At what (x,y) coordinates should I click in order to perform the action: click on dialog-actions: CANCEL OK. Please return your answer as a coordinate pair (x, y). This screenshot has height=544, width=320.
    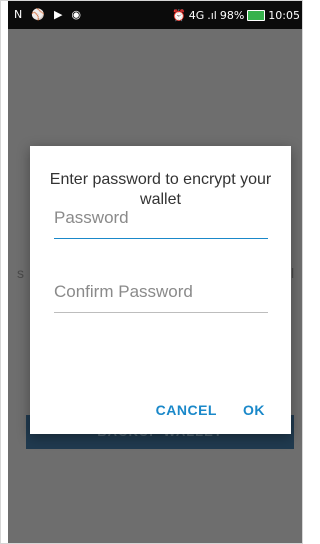
    Looking at the image, I should click on (210, 410).